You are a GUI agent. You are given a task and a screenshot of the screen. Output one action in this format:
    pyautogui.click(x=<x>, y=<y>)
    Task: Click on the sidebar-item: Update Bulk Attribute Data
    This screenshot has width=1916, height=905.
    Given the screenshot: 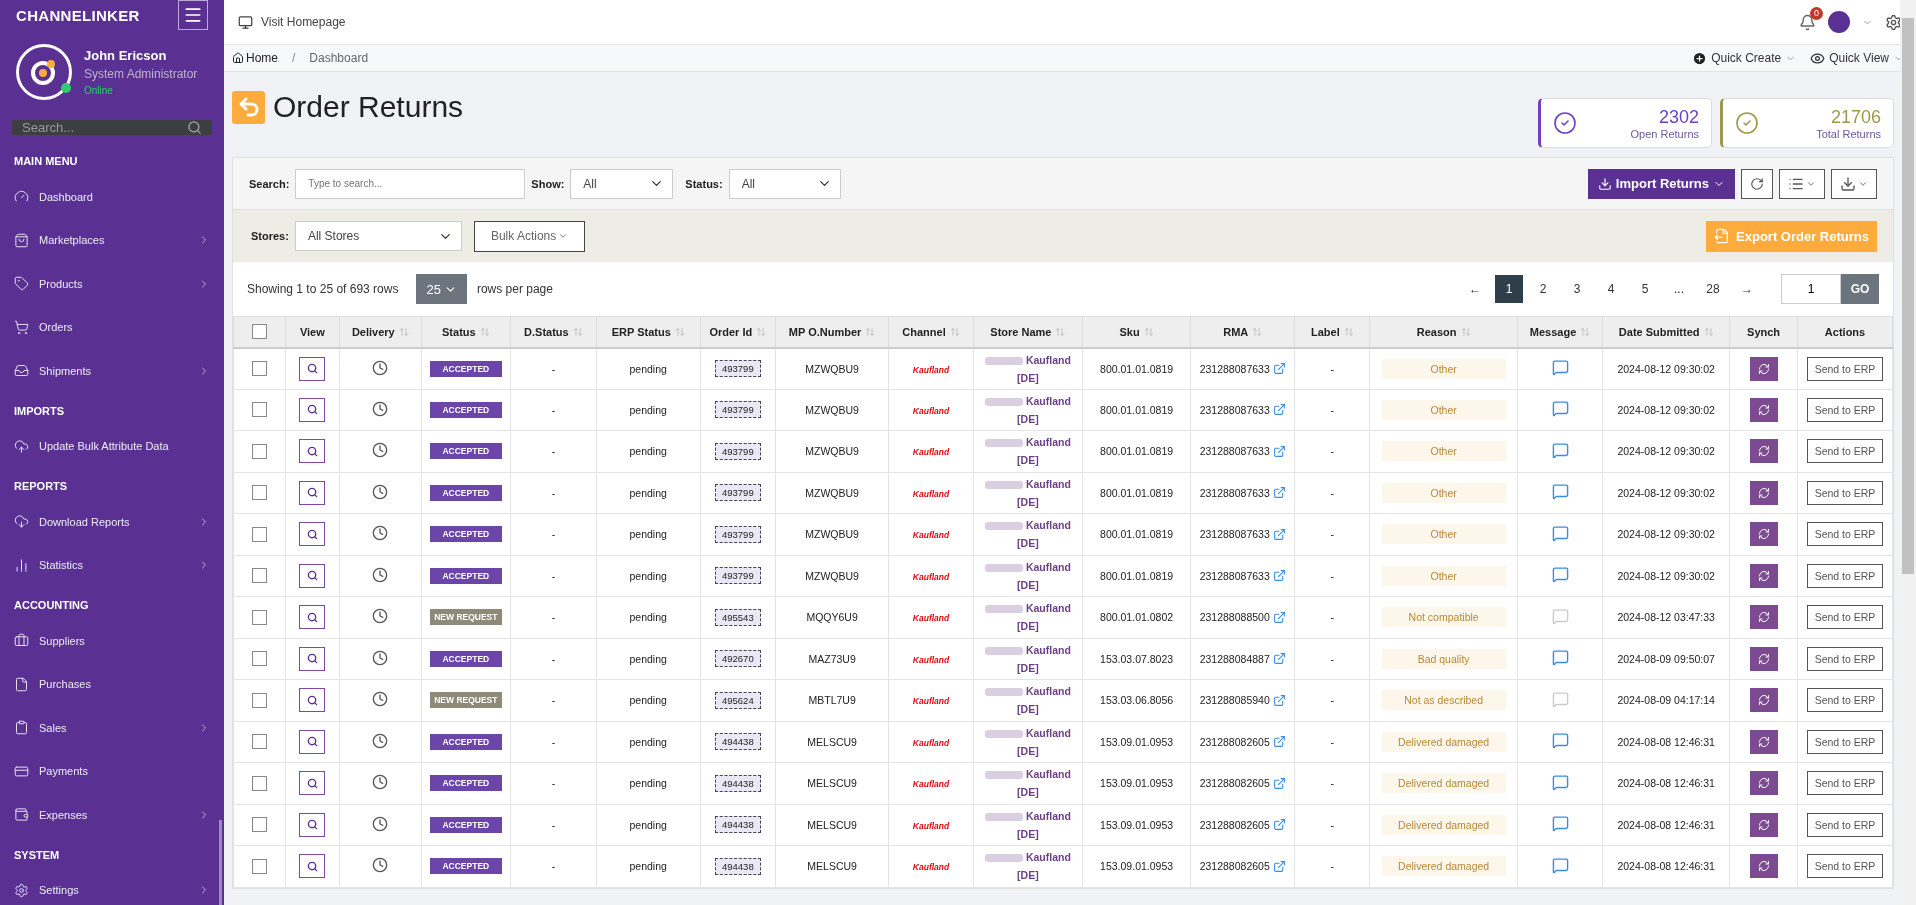 What is the action you would take?
    pyautogui.click(x=112, y=446)
    